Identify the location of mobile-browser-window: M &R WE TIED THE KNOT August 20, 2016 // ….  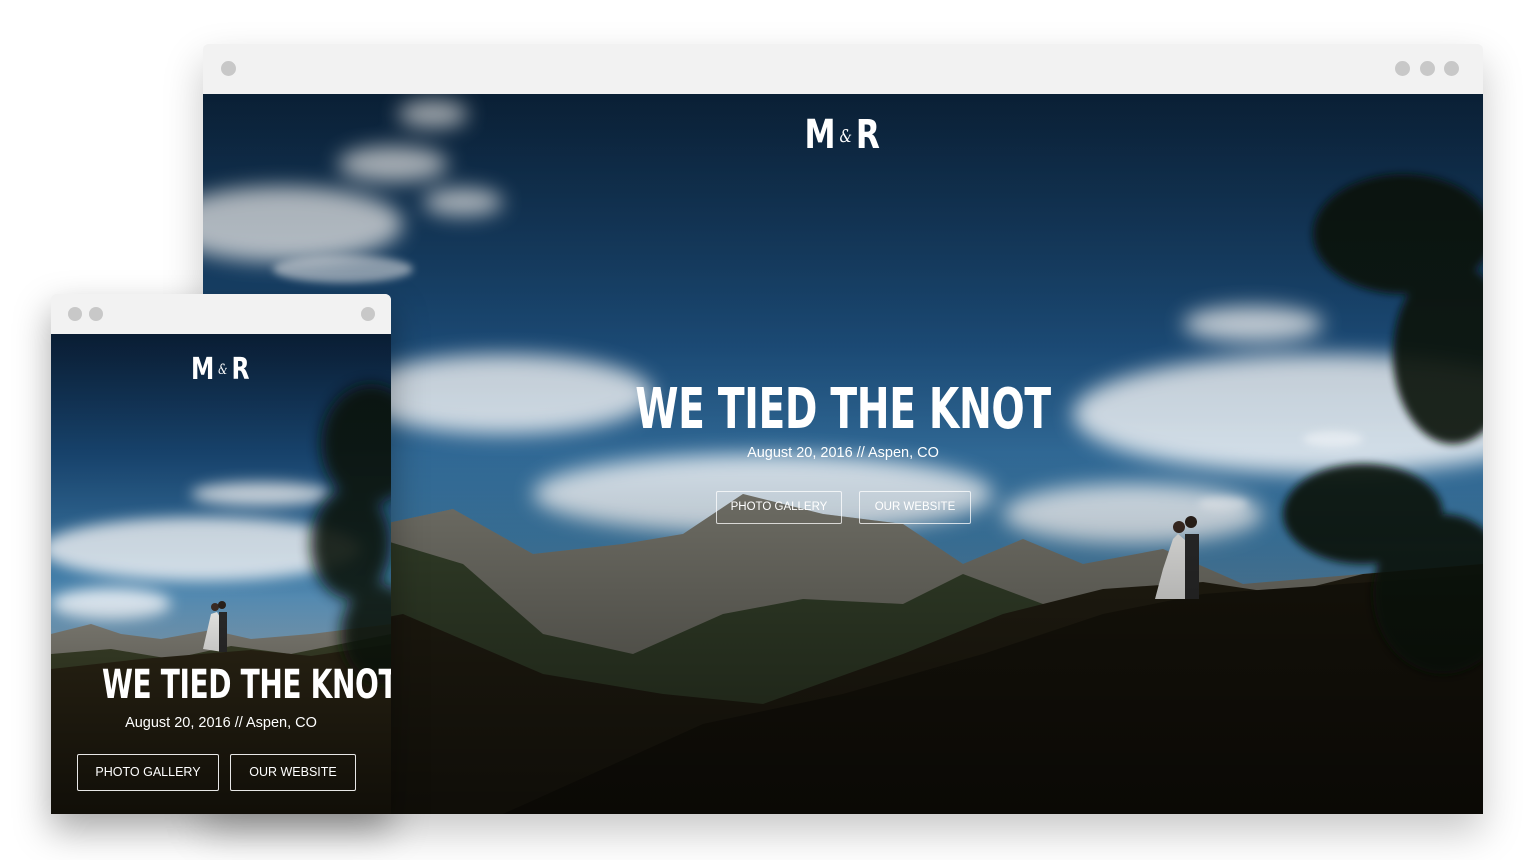
(221, 554).